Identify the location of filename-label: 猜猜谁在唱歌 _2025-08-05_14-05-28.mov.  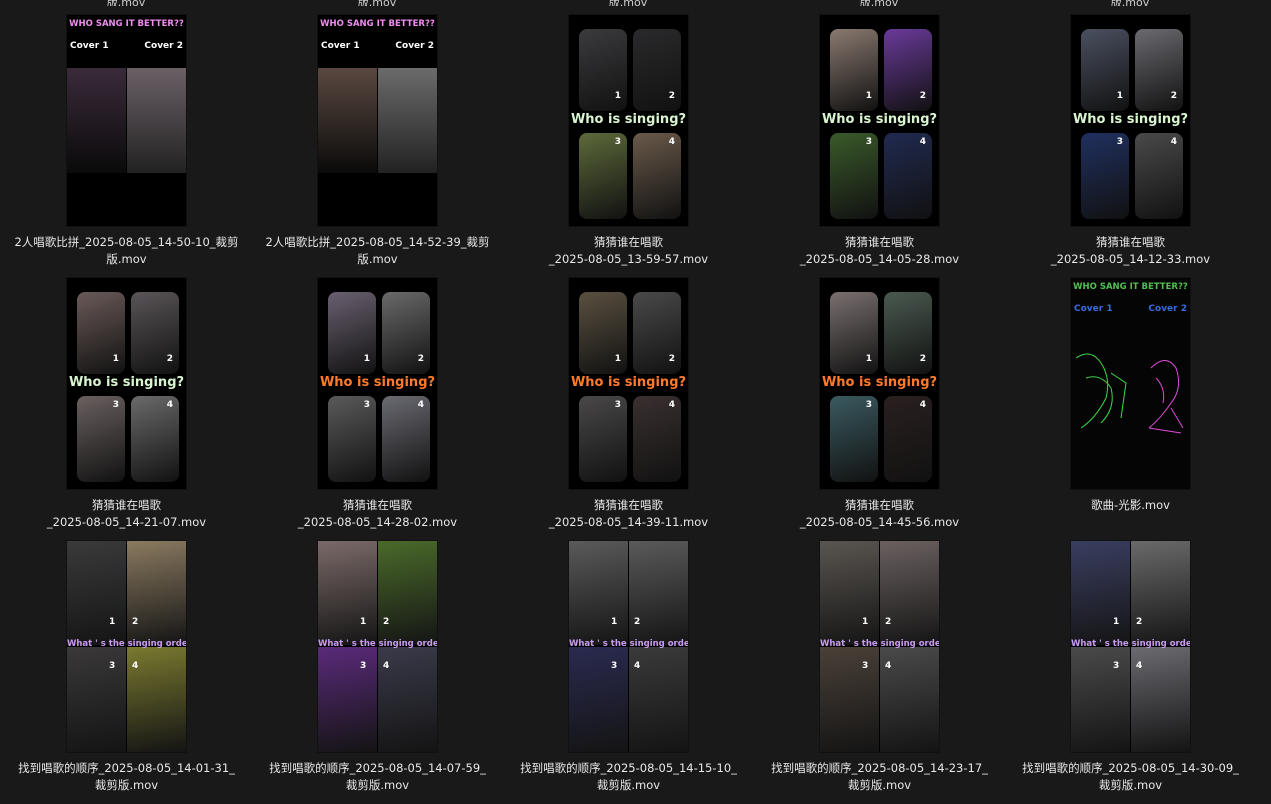
(880, 251).